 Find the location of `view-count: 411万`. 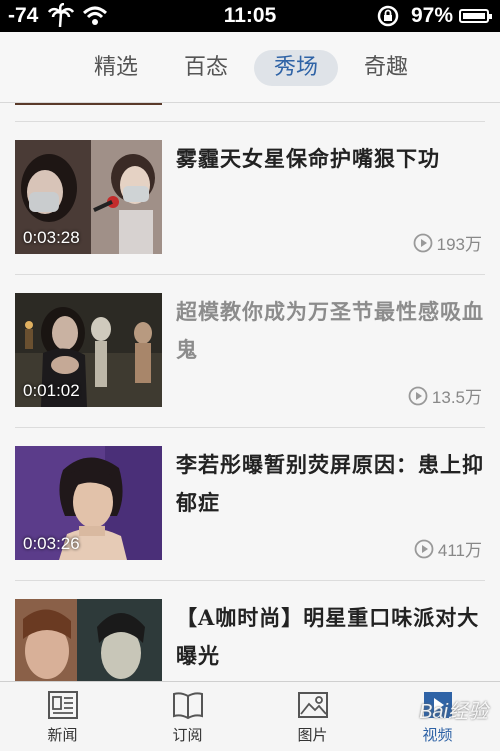

view-count: 411万 is located at coordinates (448, 548).